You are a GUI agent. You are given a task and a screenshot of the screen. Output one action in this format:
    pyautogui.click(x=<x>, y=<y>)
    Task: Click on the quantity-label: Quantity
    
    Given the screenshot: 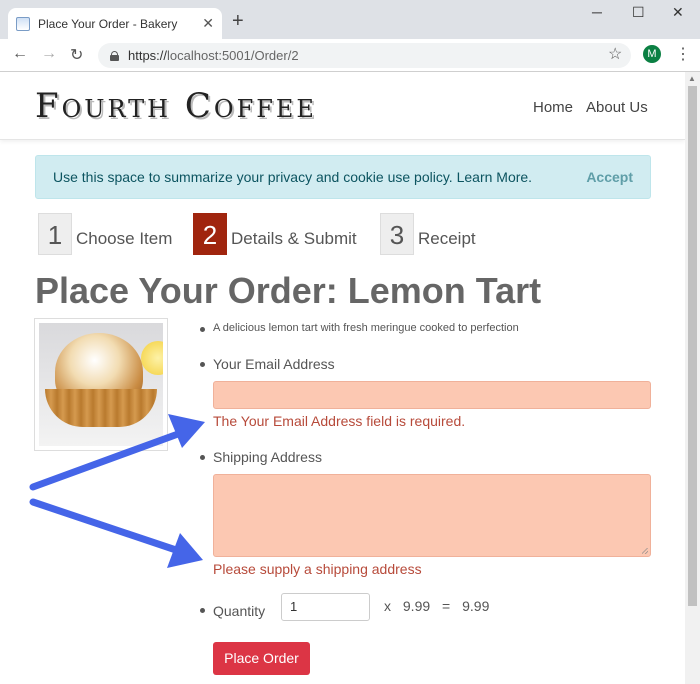 What is the action you would take?
    pyautogui.click(x=239, y=611)
    